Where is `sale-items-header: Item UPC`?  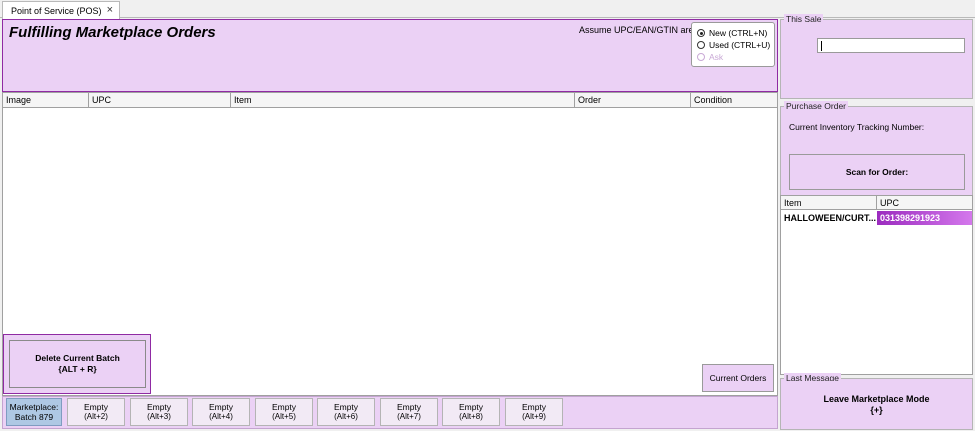 sale-items-header: Item UPC is located at coordinates (876, 203).